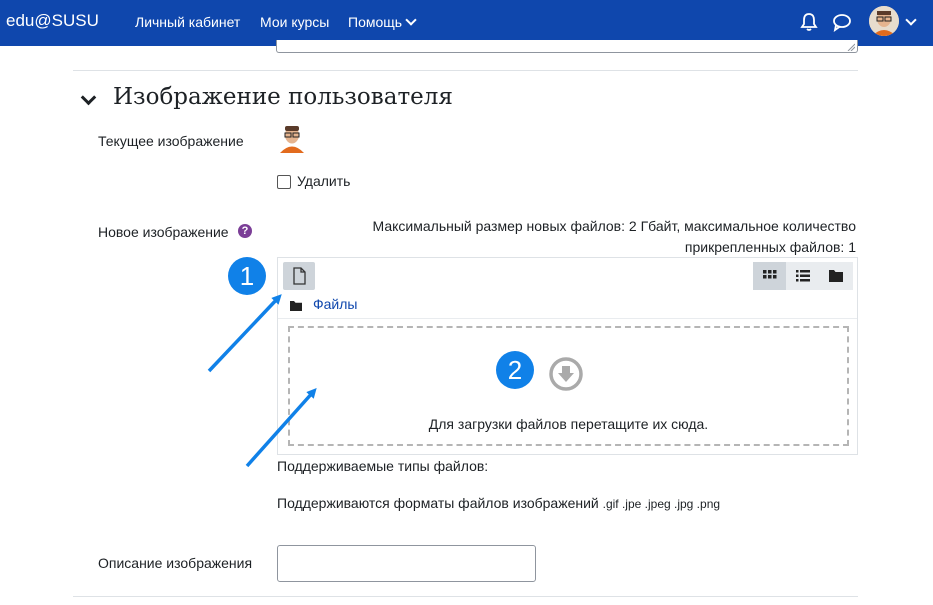  Describe the element at coordinates (515, 370) in the screenshot. I see `annotation-badge-2: 2` at that location.